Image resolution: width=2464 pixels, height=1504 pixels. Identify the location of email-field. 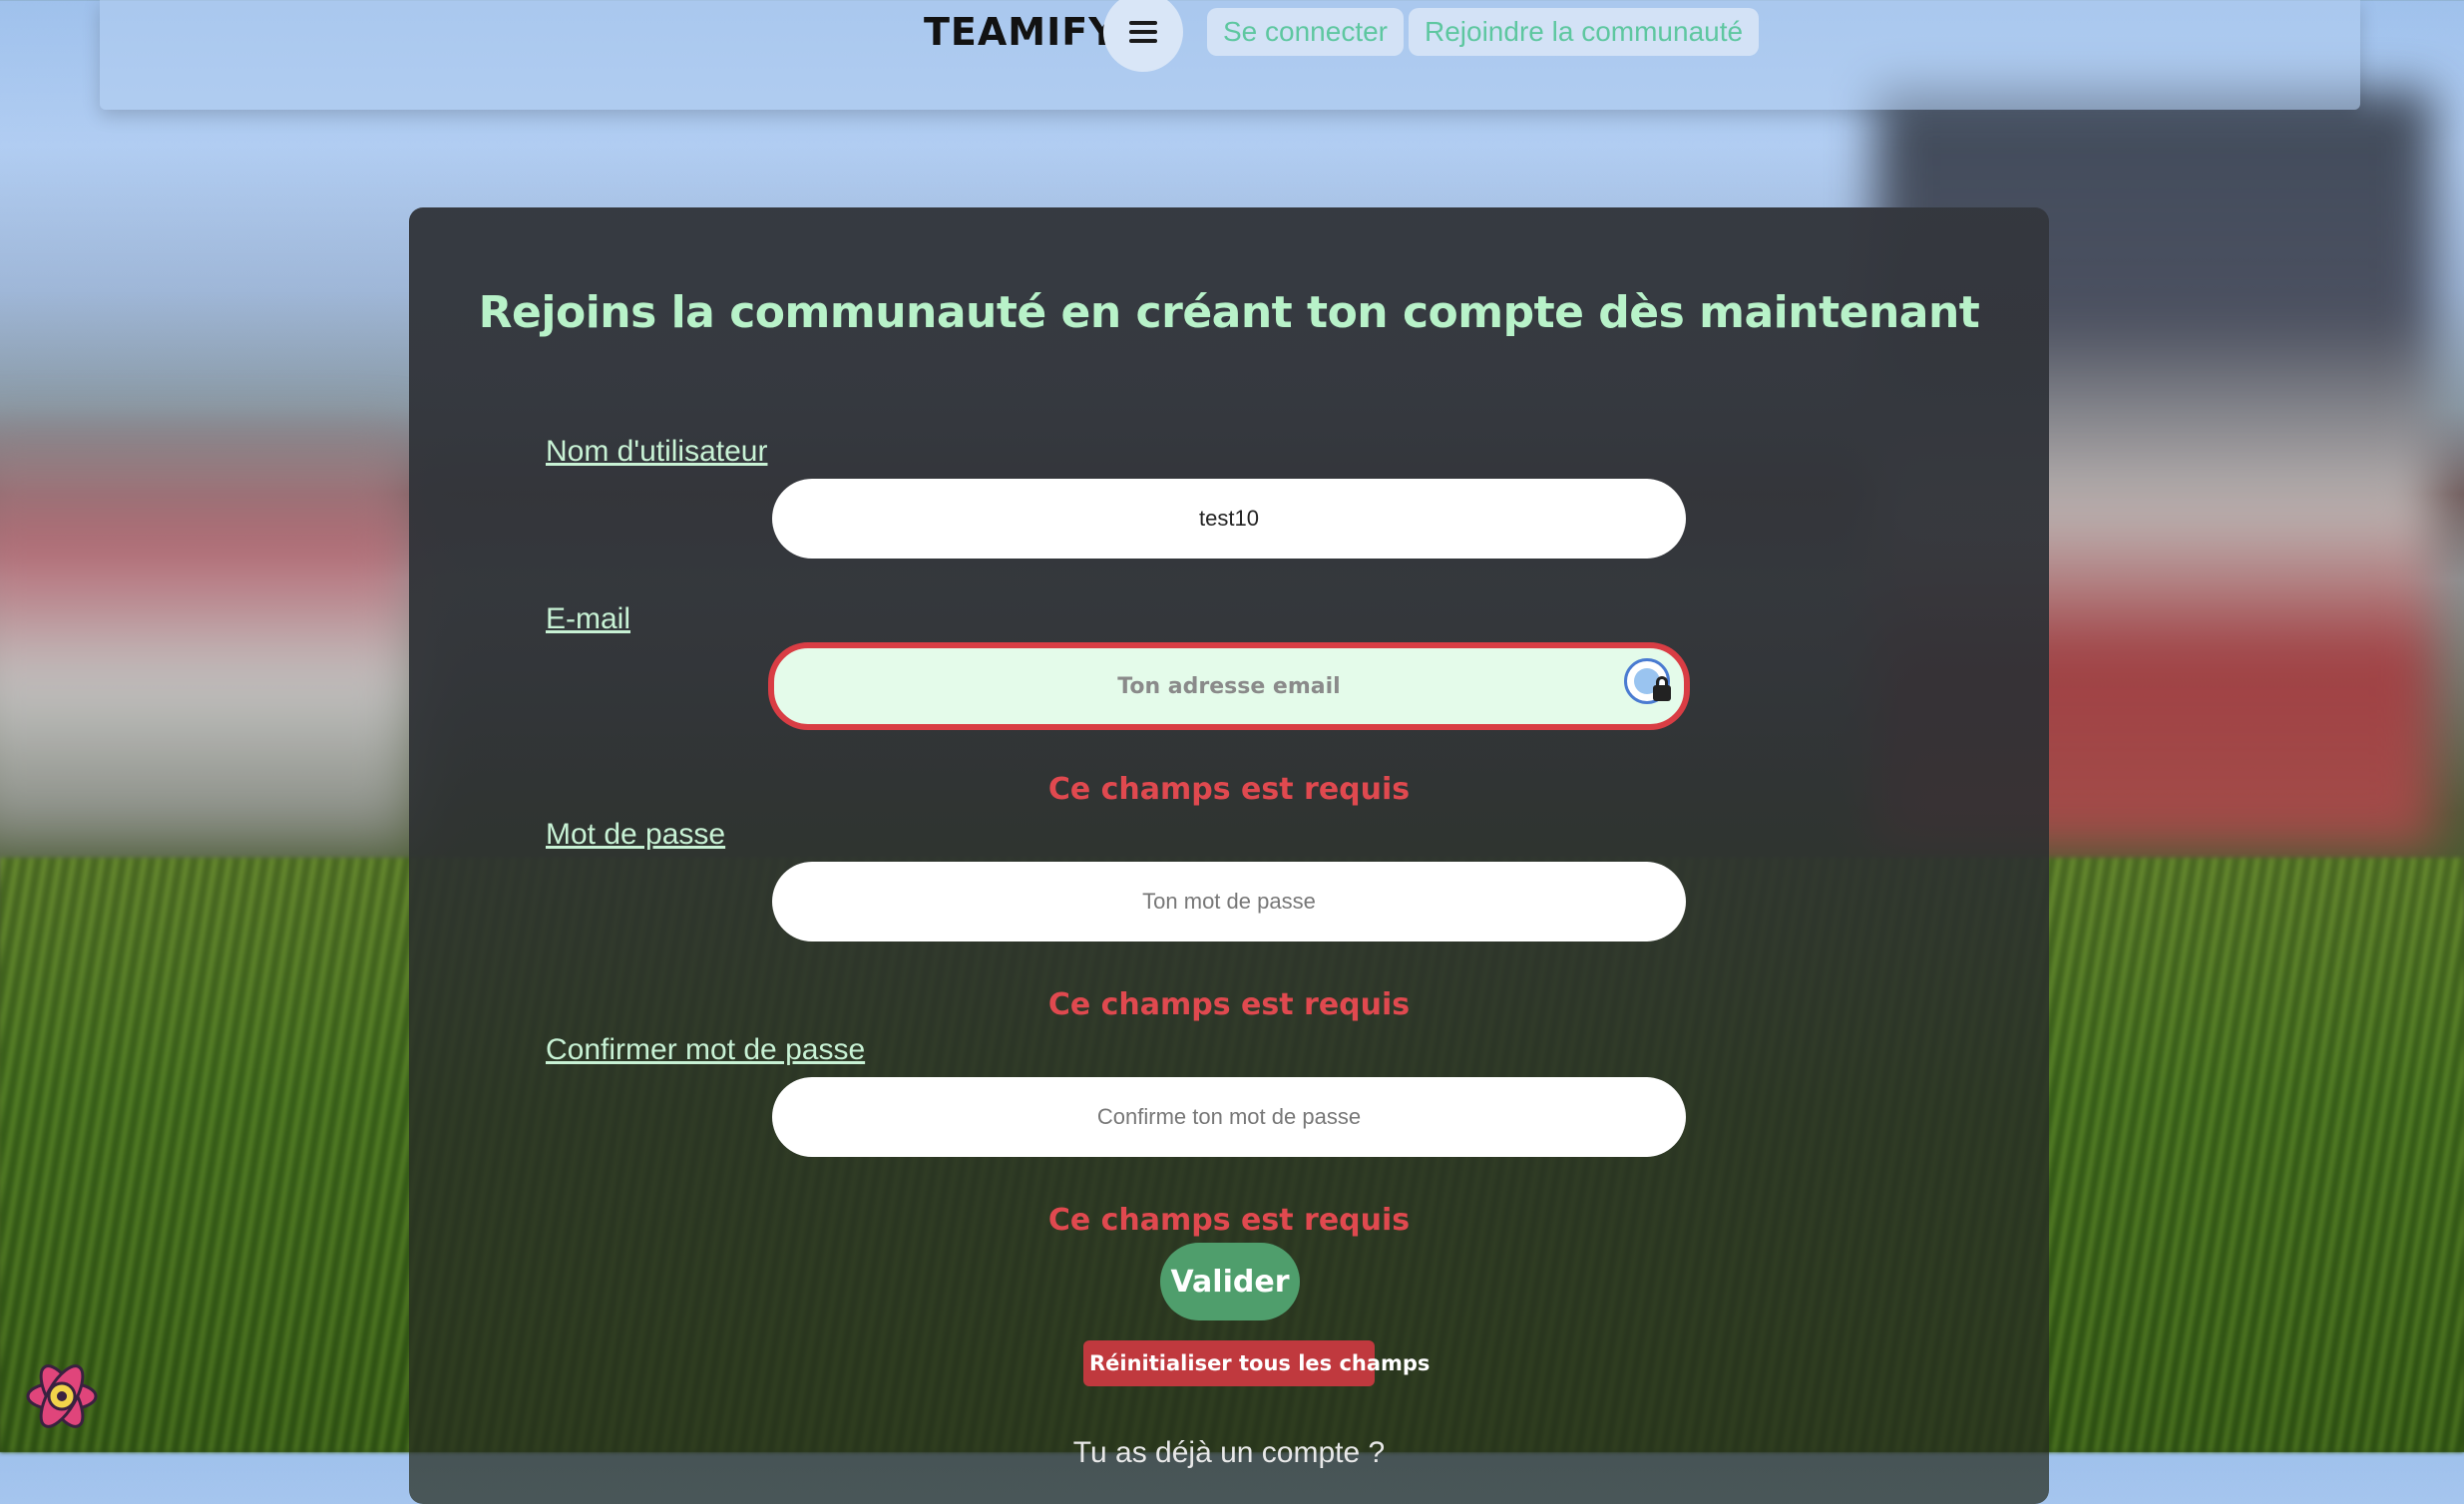
(1229, 686).